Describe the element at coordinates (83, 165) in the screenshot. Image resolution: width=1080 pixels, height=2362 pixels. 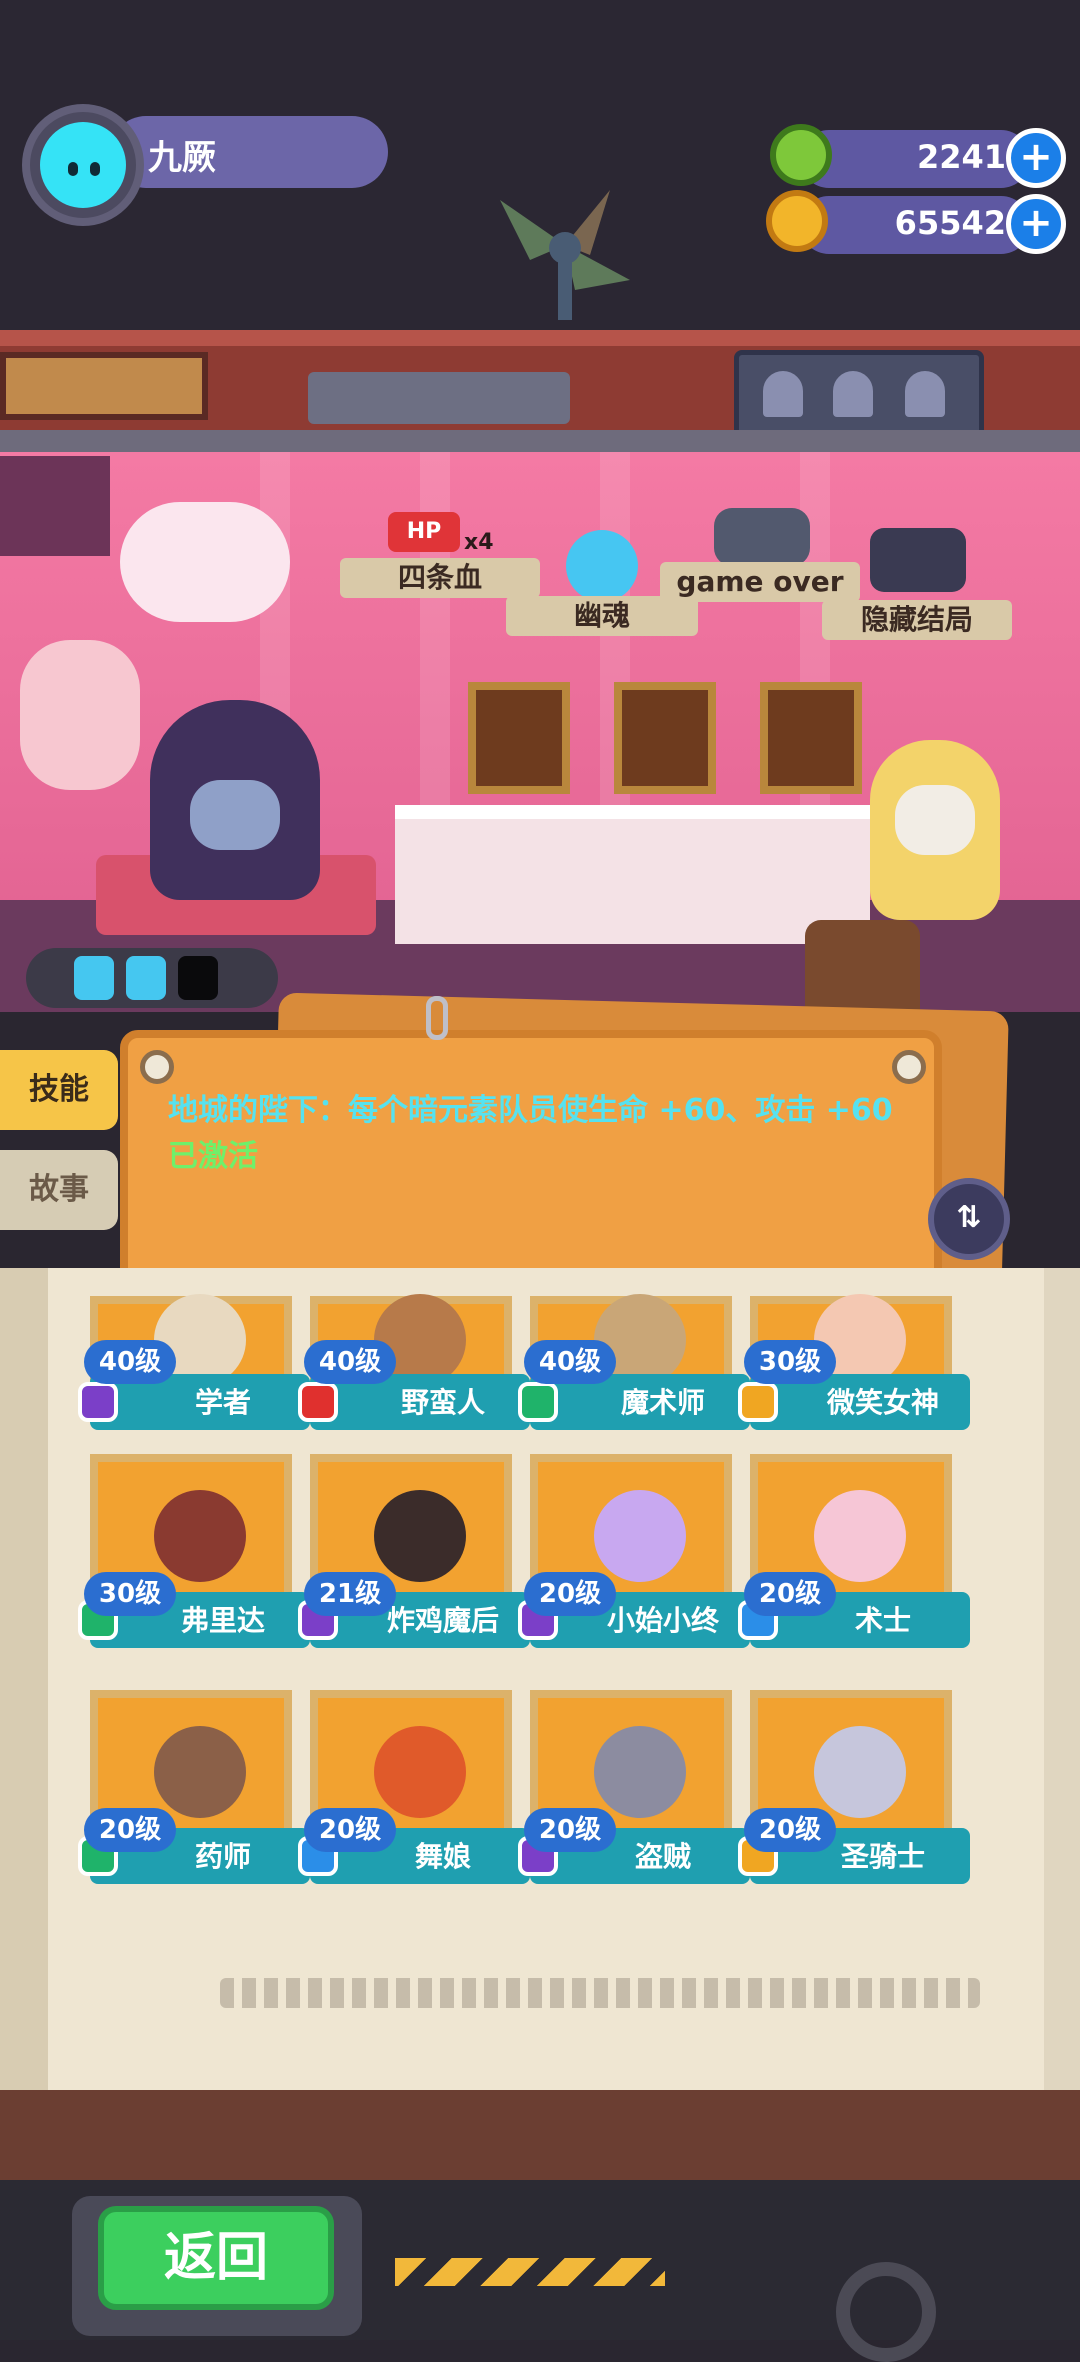
I see `cat-face-avatar-icon` at that location.